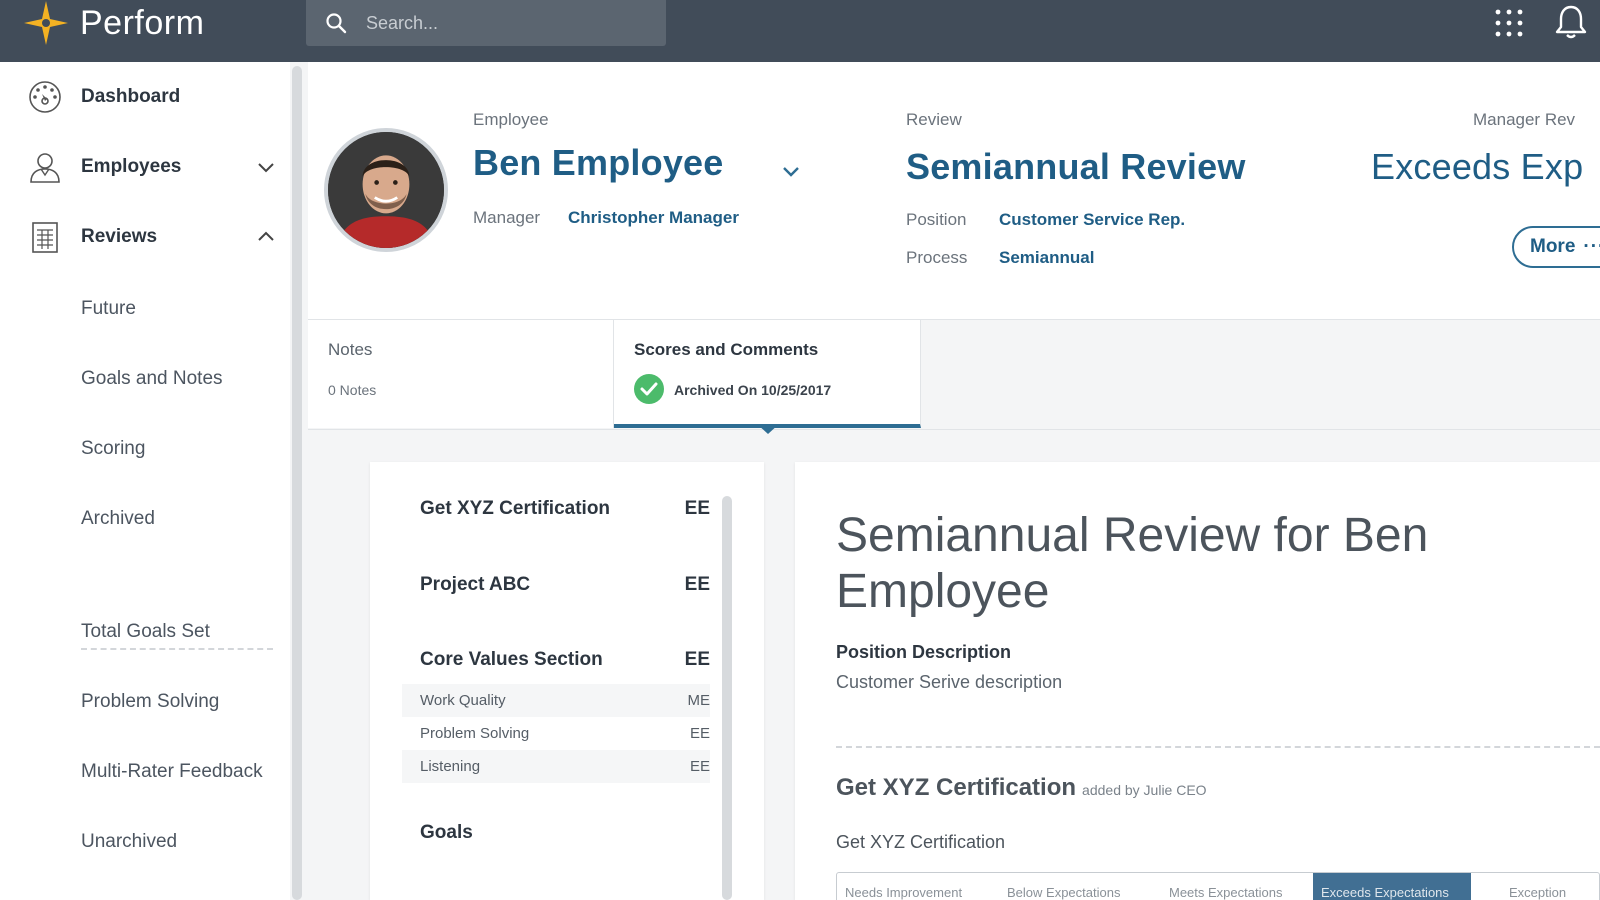 The height and width of the screenshot is (900, 1600). Describe the element at coordinates (511, 119) in the screenshot. I see `employee-label: Employee` at that location.